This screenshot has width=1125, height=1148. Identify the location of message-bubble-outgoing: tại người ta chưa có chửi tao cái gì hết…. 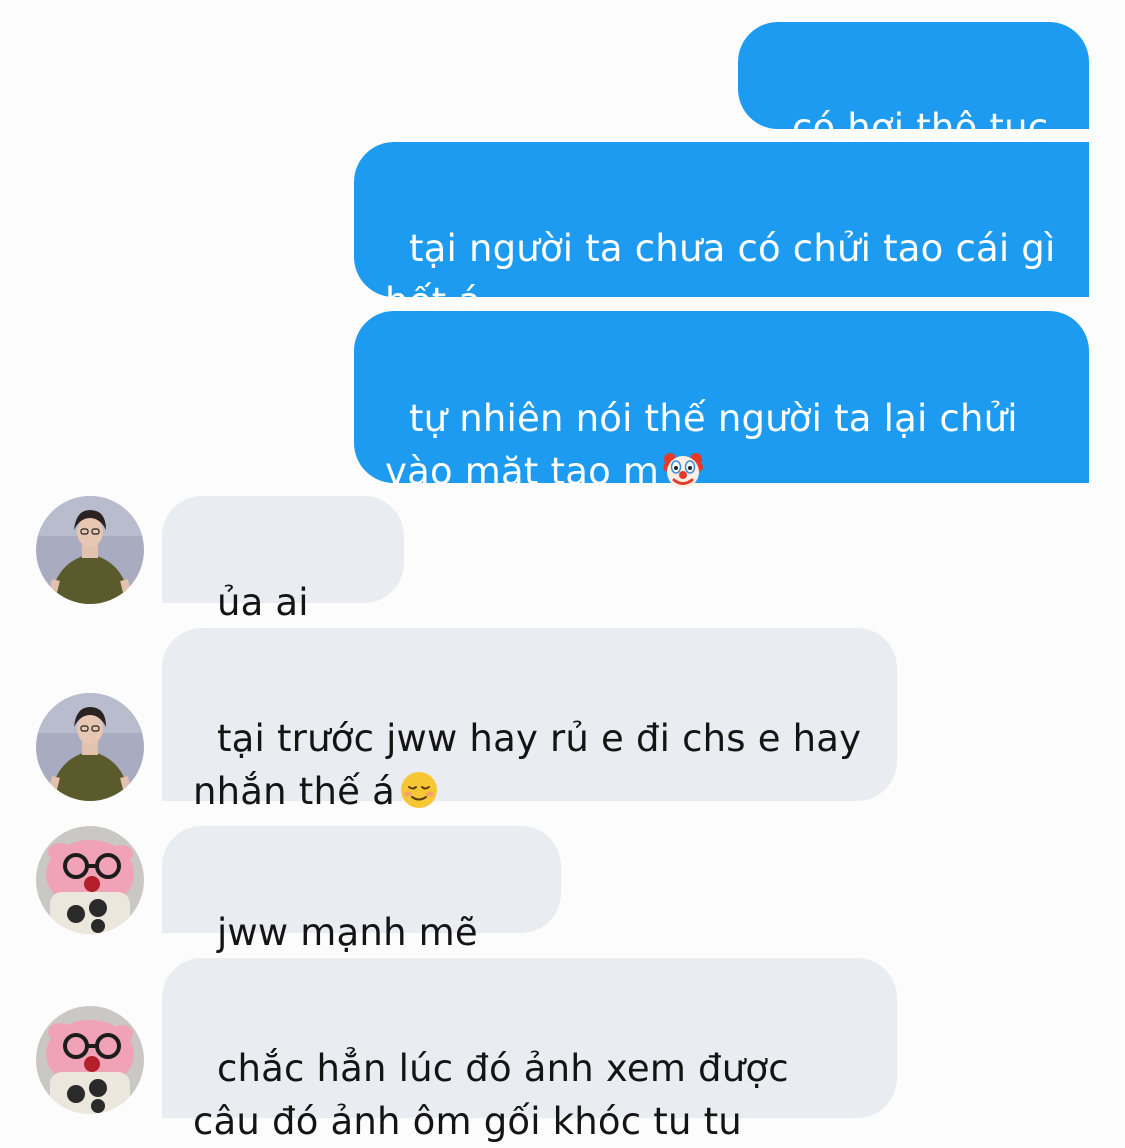
(721, 232).